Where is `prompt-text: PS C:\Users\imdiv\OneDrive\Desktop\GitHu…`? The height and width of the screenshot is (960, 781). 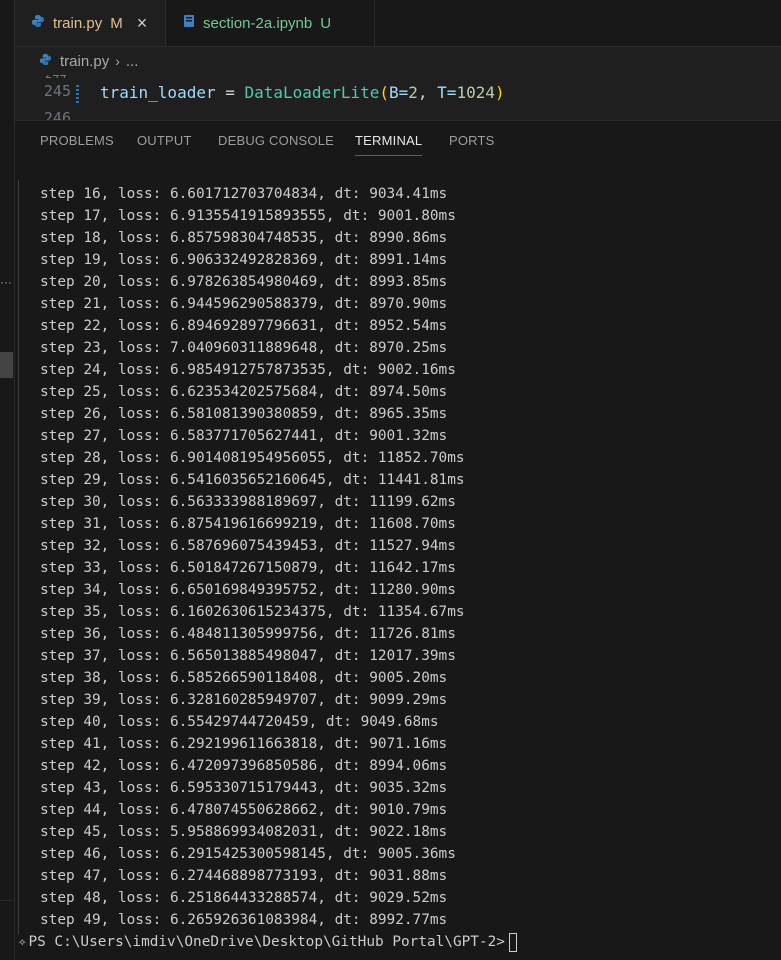 prompt-text: PS C:\Users\imdiv\OneDrive\Desktop\GitHu… is located at coordinates (266, 942).